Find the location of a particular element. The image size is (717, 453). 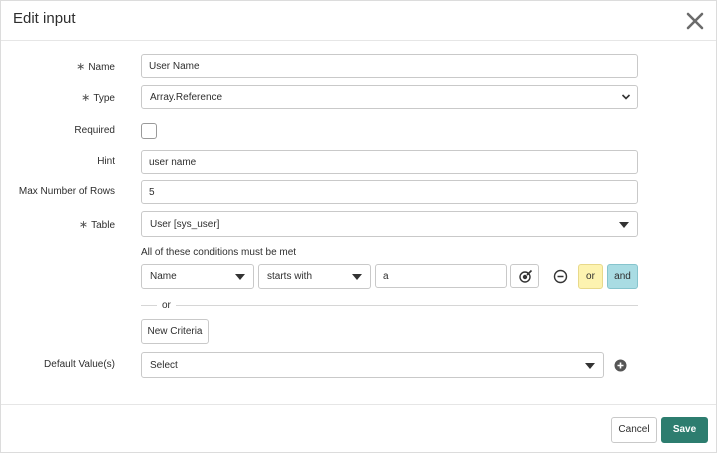

condition-operator-select: starts with is located at coordinates (314, 276).